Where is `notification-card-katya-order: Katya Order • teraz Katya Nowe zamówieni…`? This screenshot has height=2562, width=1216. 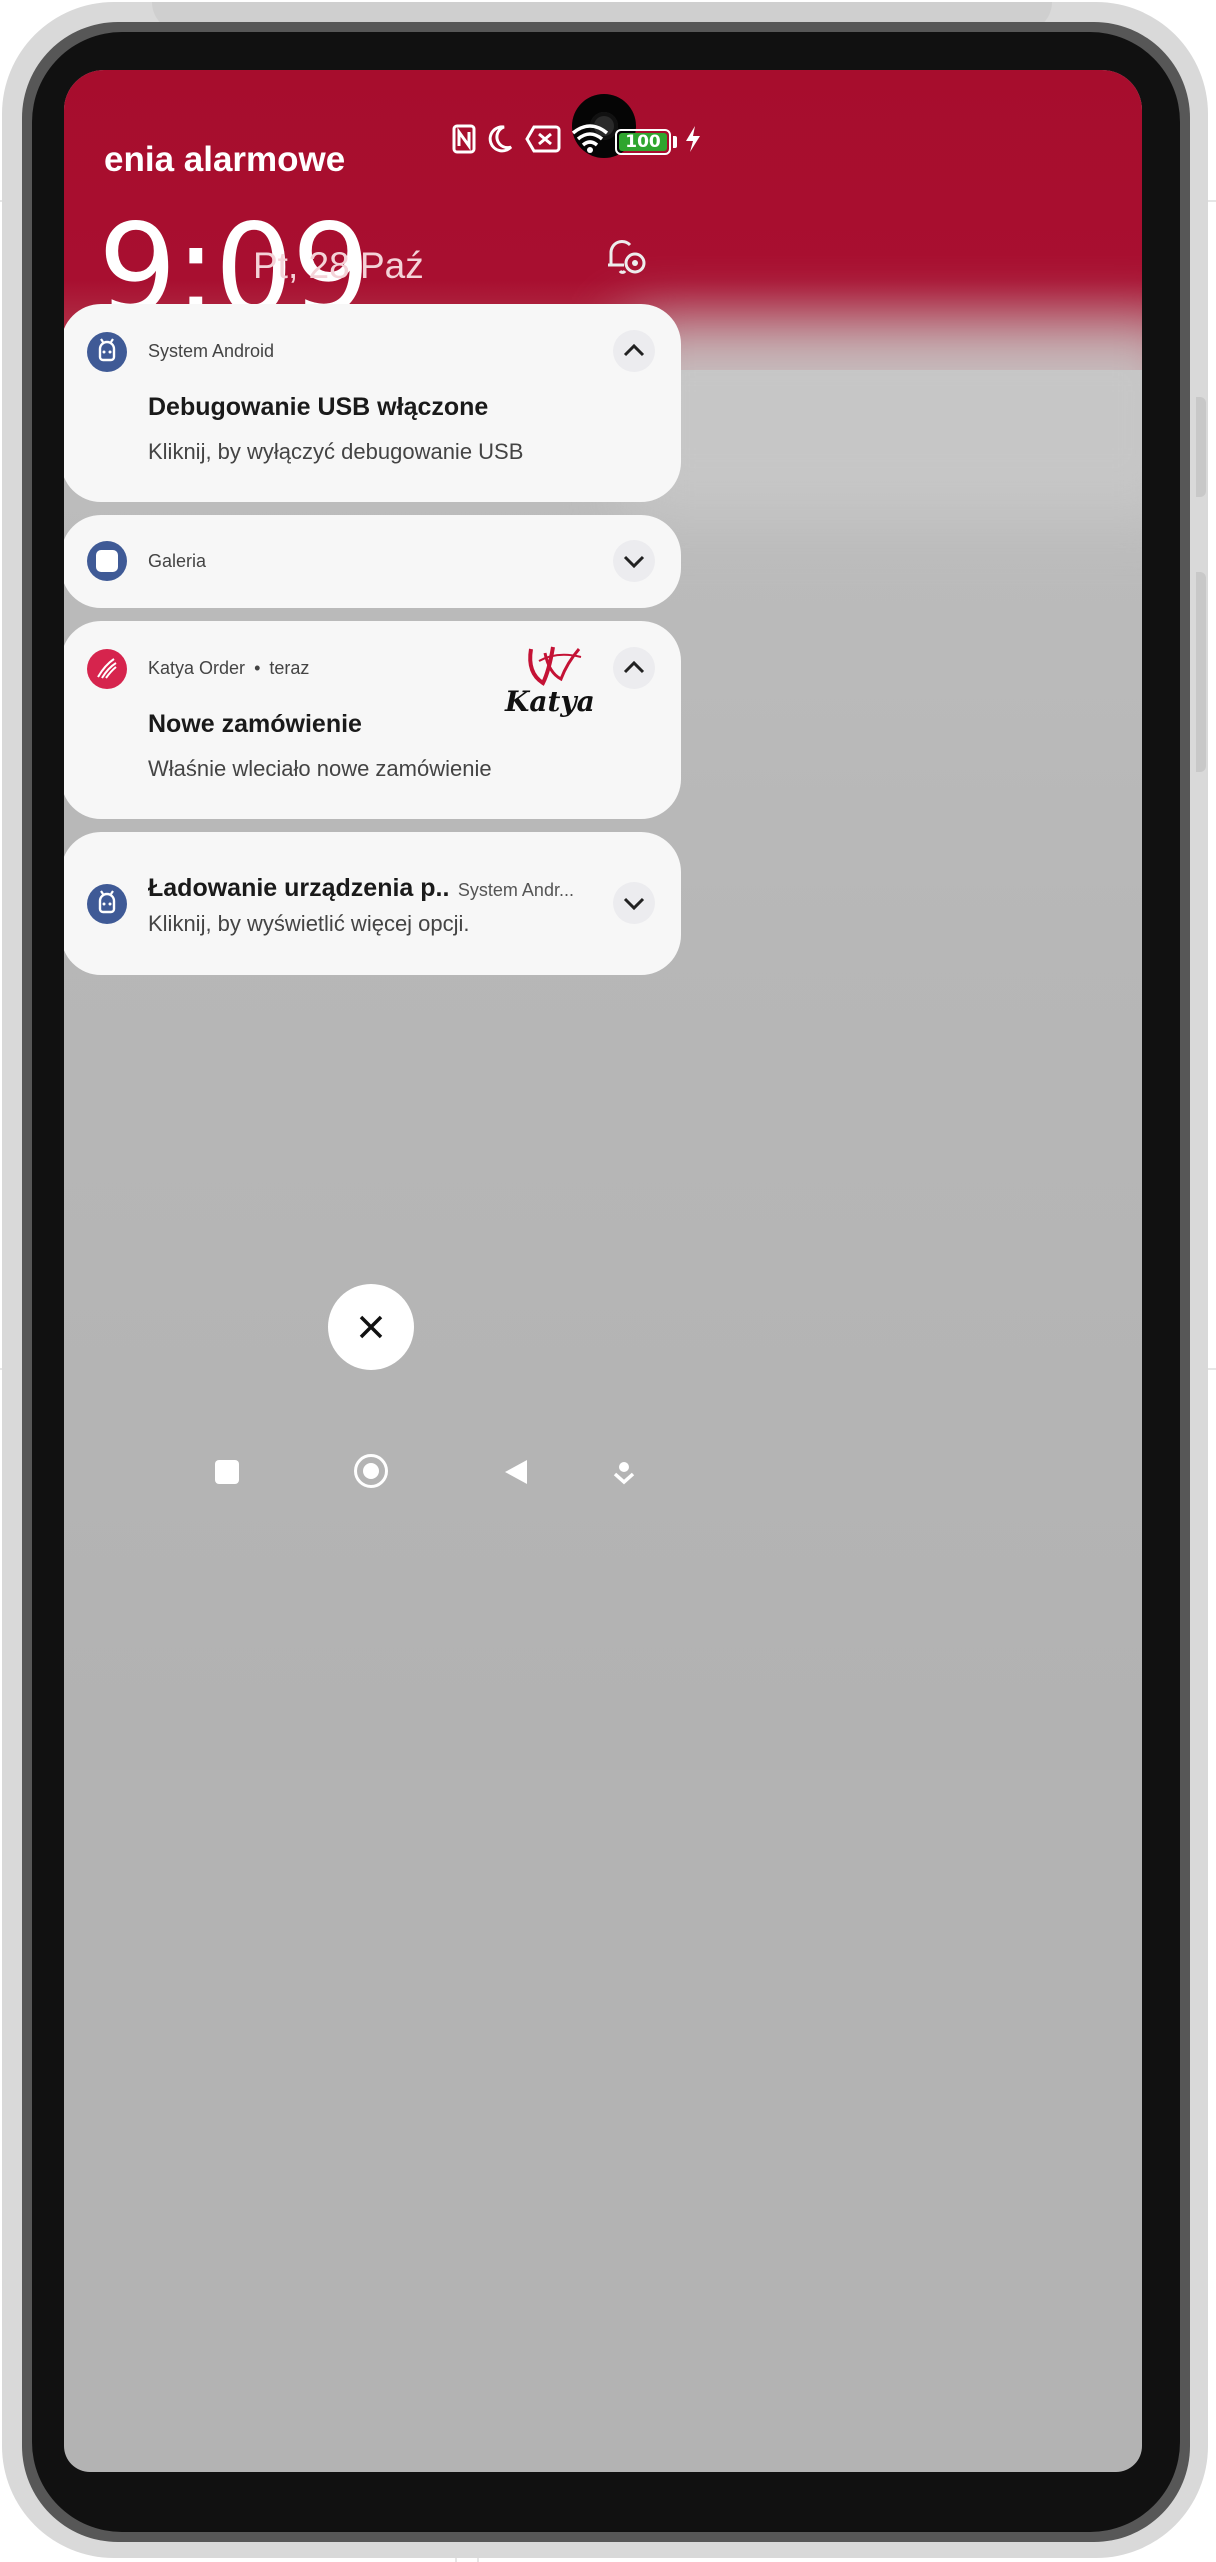 notification-card-katya-order: Katya Order • teraz Katya Nowe zamówieni… is located at coordinates (372, 720).